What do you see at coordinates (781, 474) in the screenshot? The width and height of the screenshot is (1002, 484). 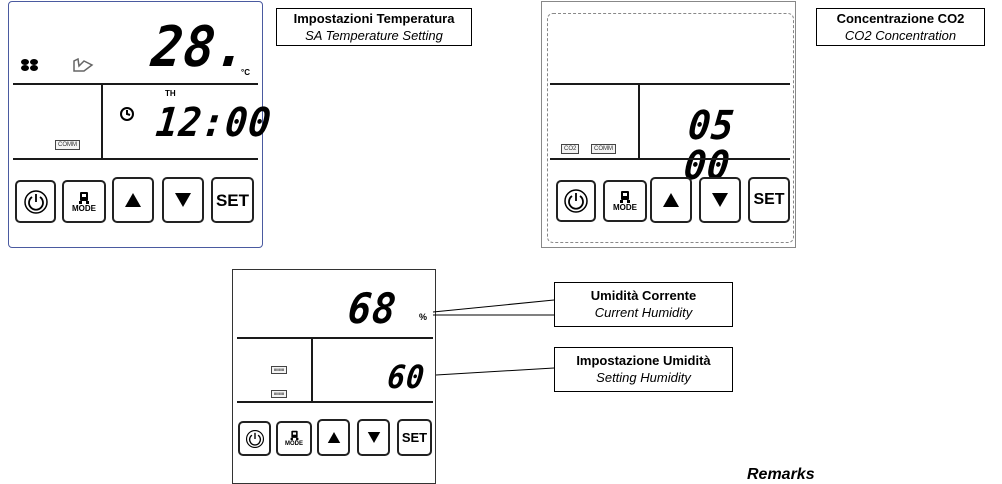 I see `remarks-heading: Remarks` at bounding box center [781, 474].